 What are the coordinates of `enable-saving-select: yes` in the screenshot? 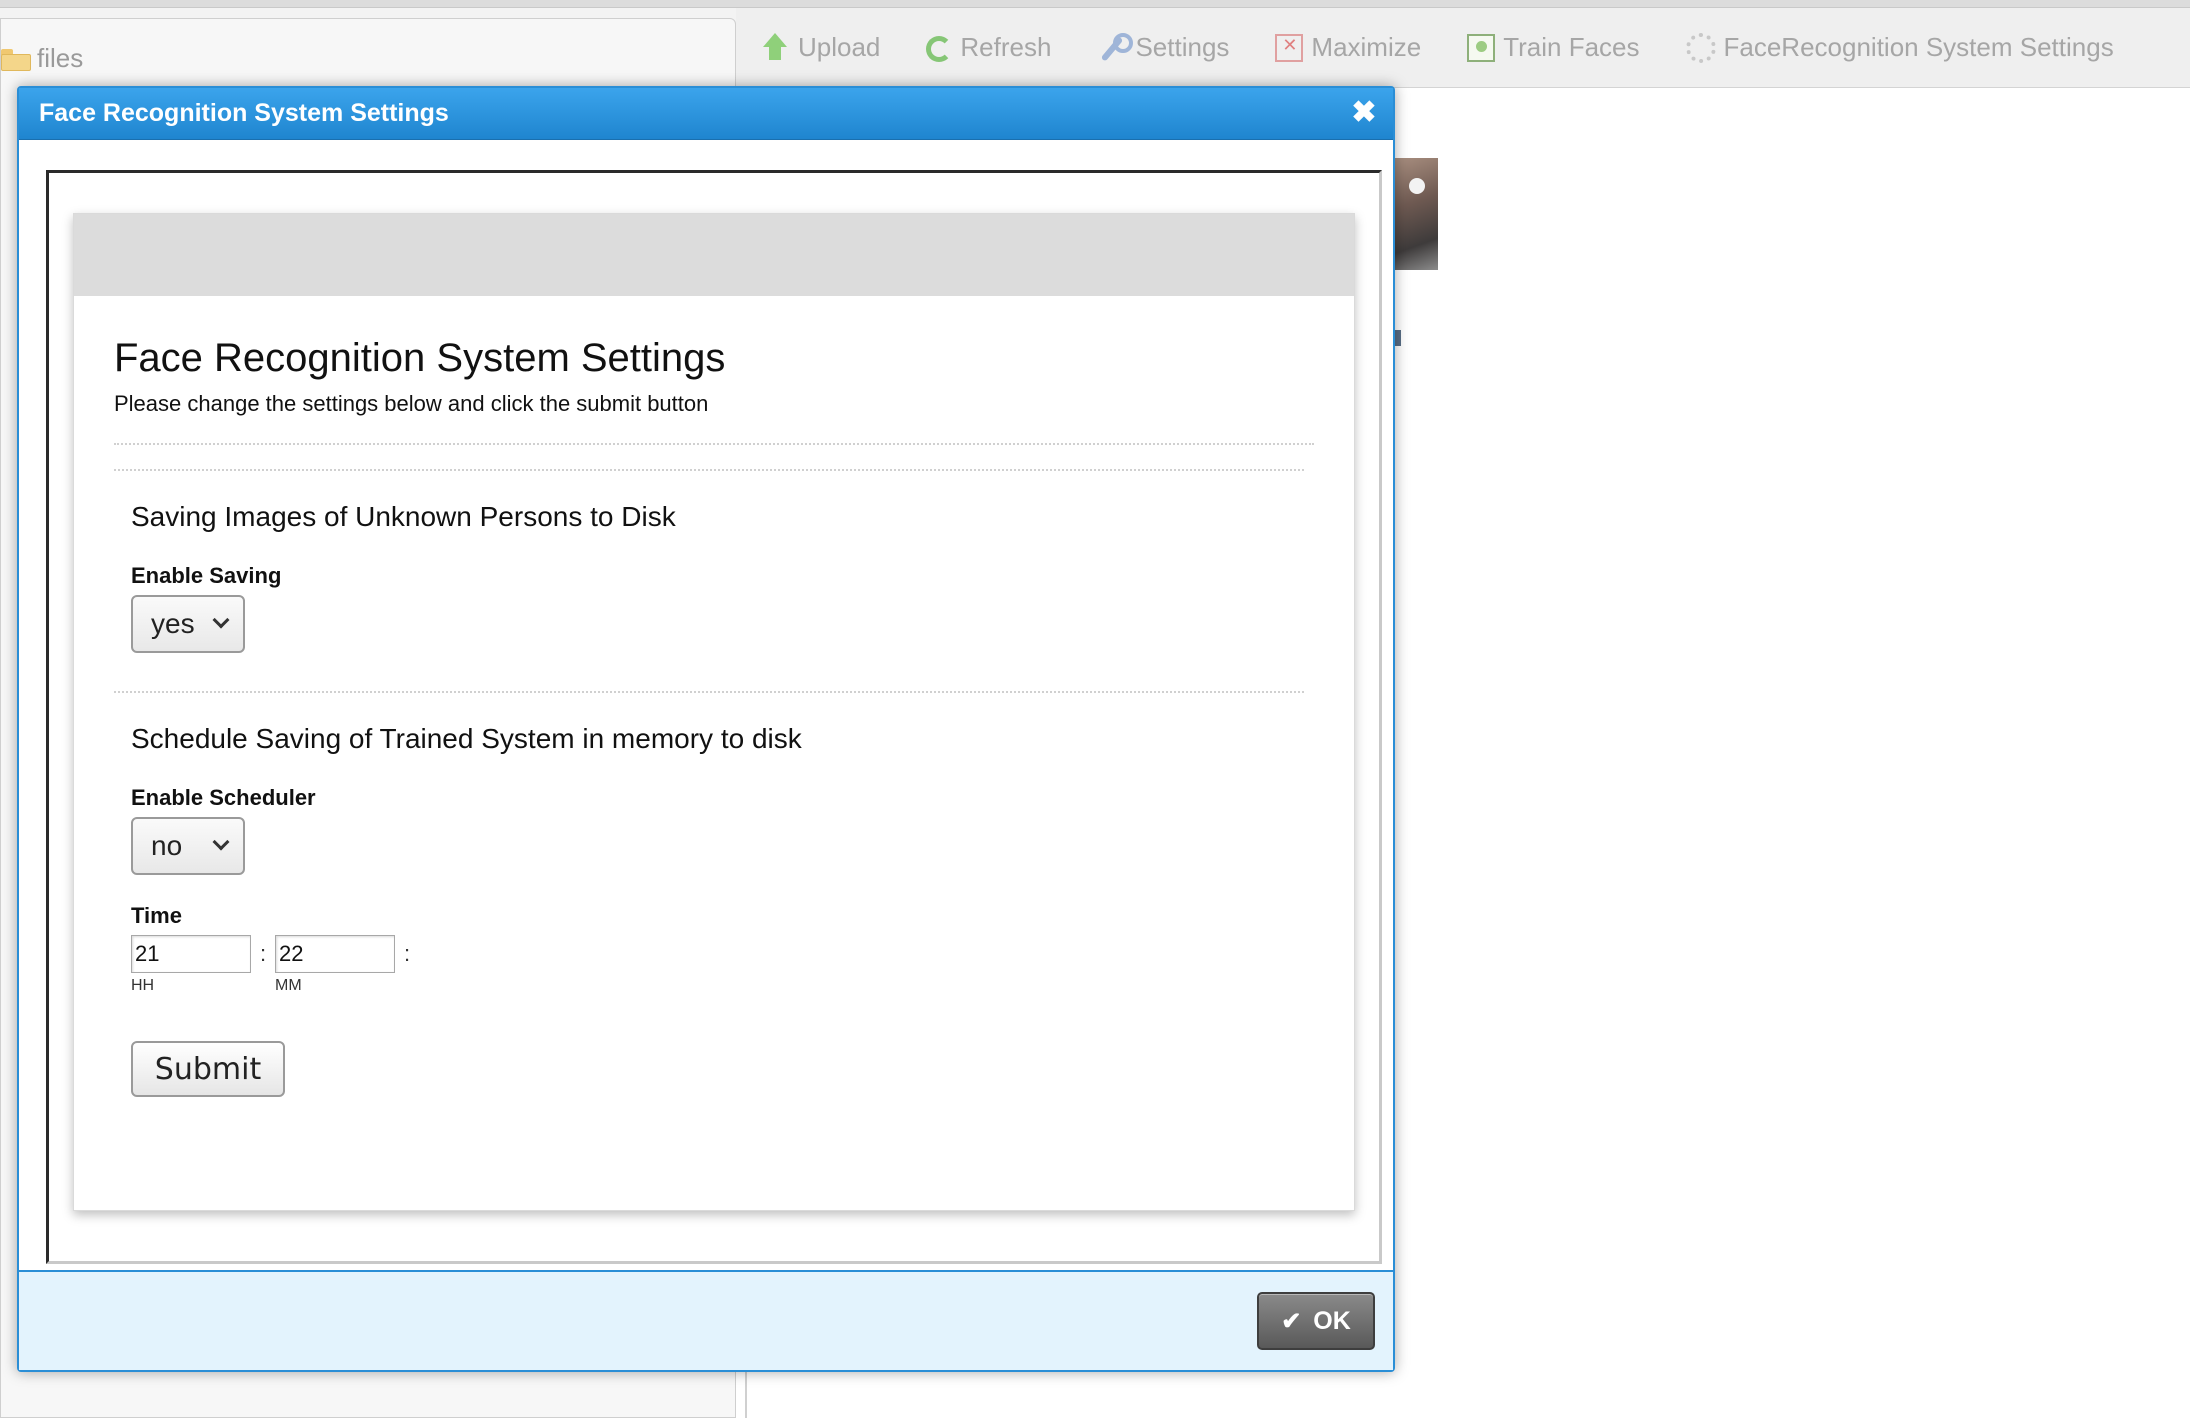 It's located at (188, 624).